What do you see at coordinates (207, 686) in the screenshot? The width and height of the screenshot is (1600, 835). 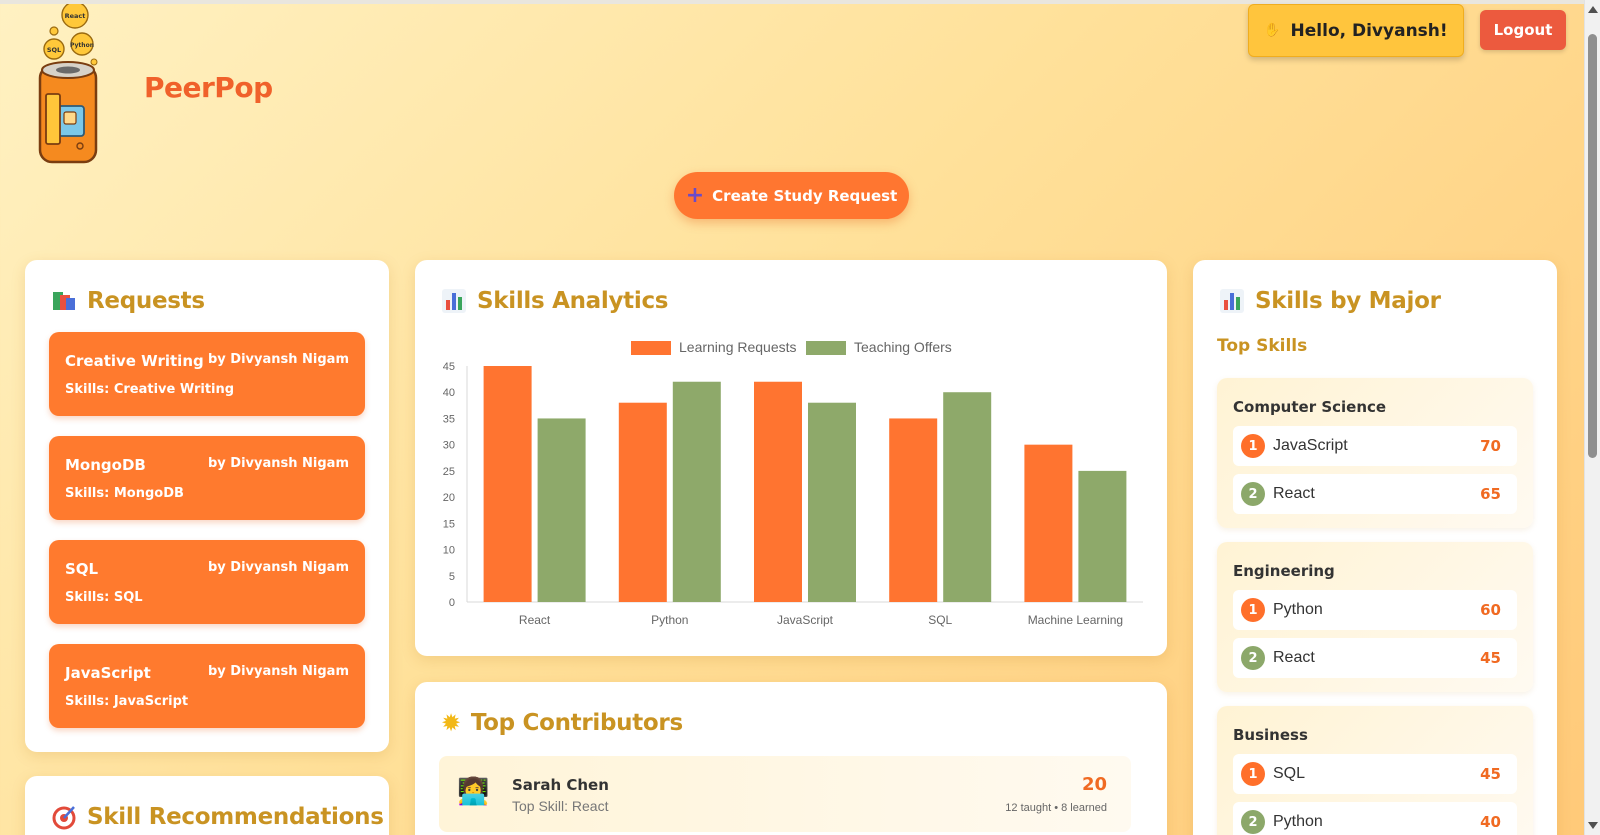 I see `request-item: JavaScript by Divyansh Nigam Skills` at bounding box center [207, 686].